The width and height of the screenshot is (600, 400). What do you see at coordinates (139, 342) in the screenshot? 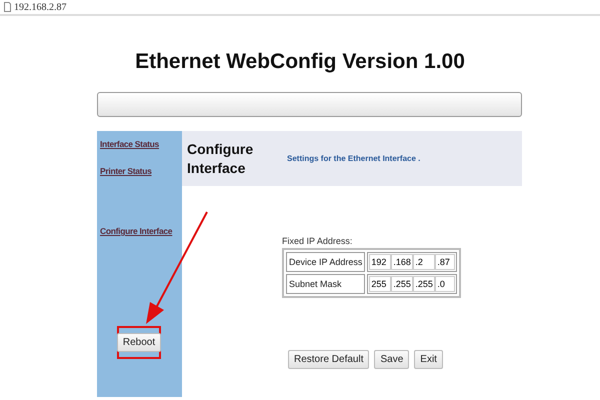
I see `reboot-button: Reboot` at bounding box center [139, 342].